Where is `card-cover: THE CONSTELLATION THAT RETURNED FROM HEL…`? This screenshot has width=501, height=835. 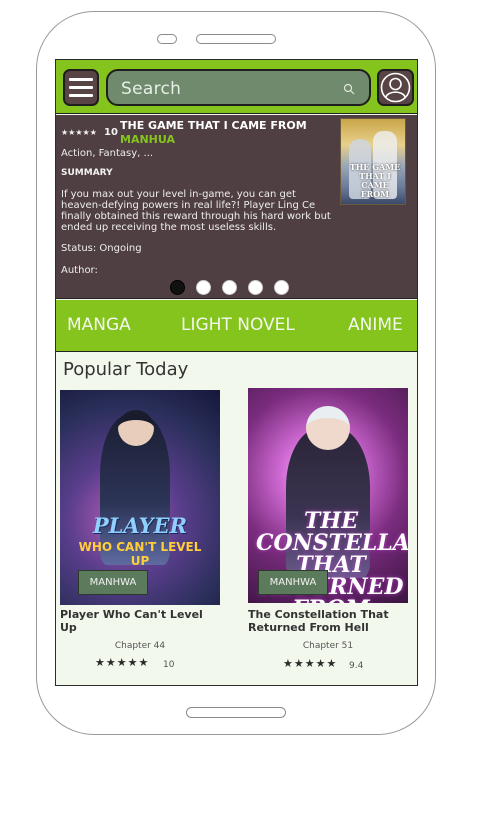 card-cover: THE CONSTELLATION THAT RETURNED FROM HEL… is located at coordinates (328, 495).